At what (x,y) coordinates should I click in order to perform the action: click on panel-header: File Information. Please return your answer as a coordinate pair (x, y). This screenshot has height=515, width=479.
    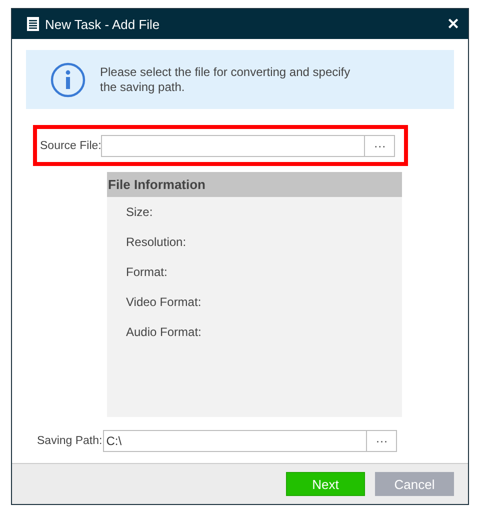
    Looking at the image, I should click on (254, 184).